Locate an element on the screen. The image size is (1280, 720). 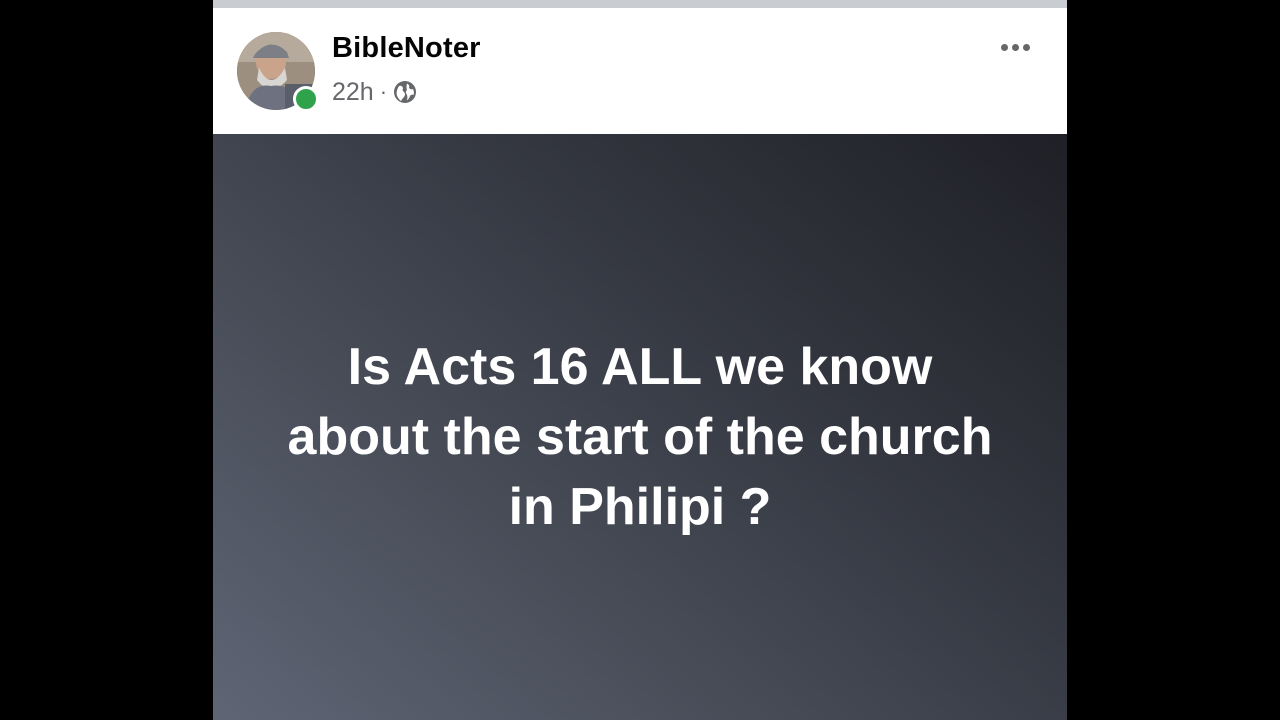
author-name: BibleNoter is located at coordinates (406, 48).